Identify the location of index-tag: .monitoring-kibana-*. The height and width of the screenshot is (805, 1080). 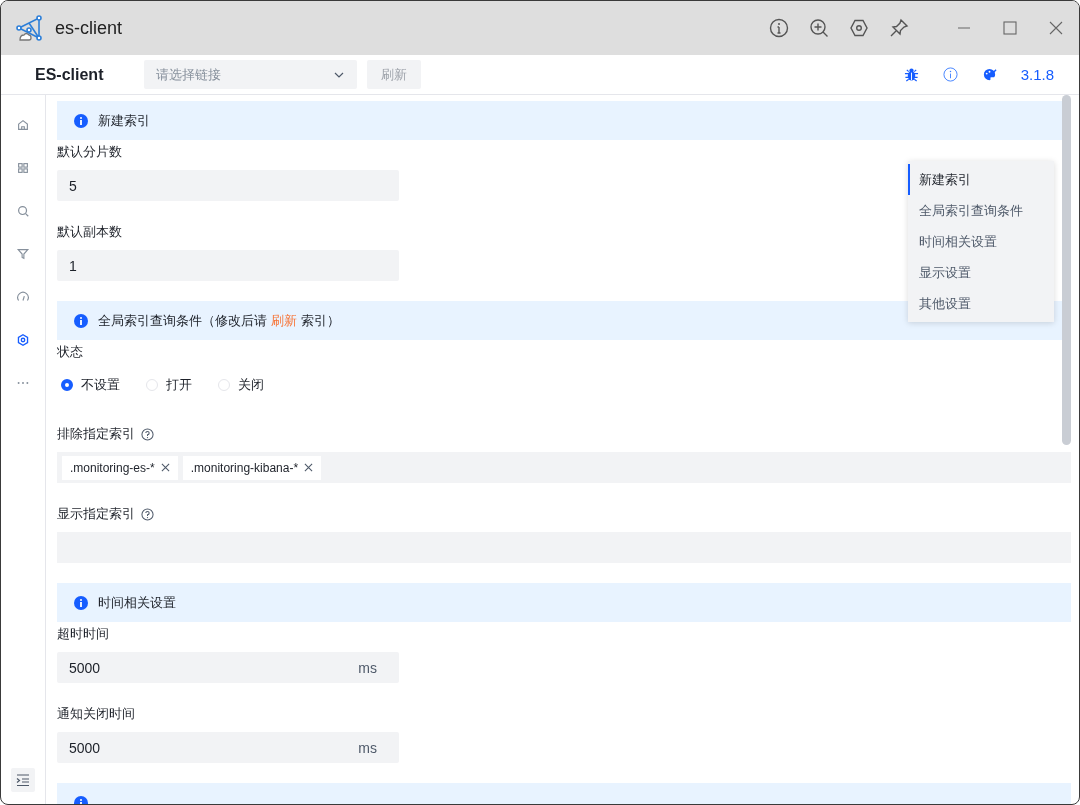
(252, 467).